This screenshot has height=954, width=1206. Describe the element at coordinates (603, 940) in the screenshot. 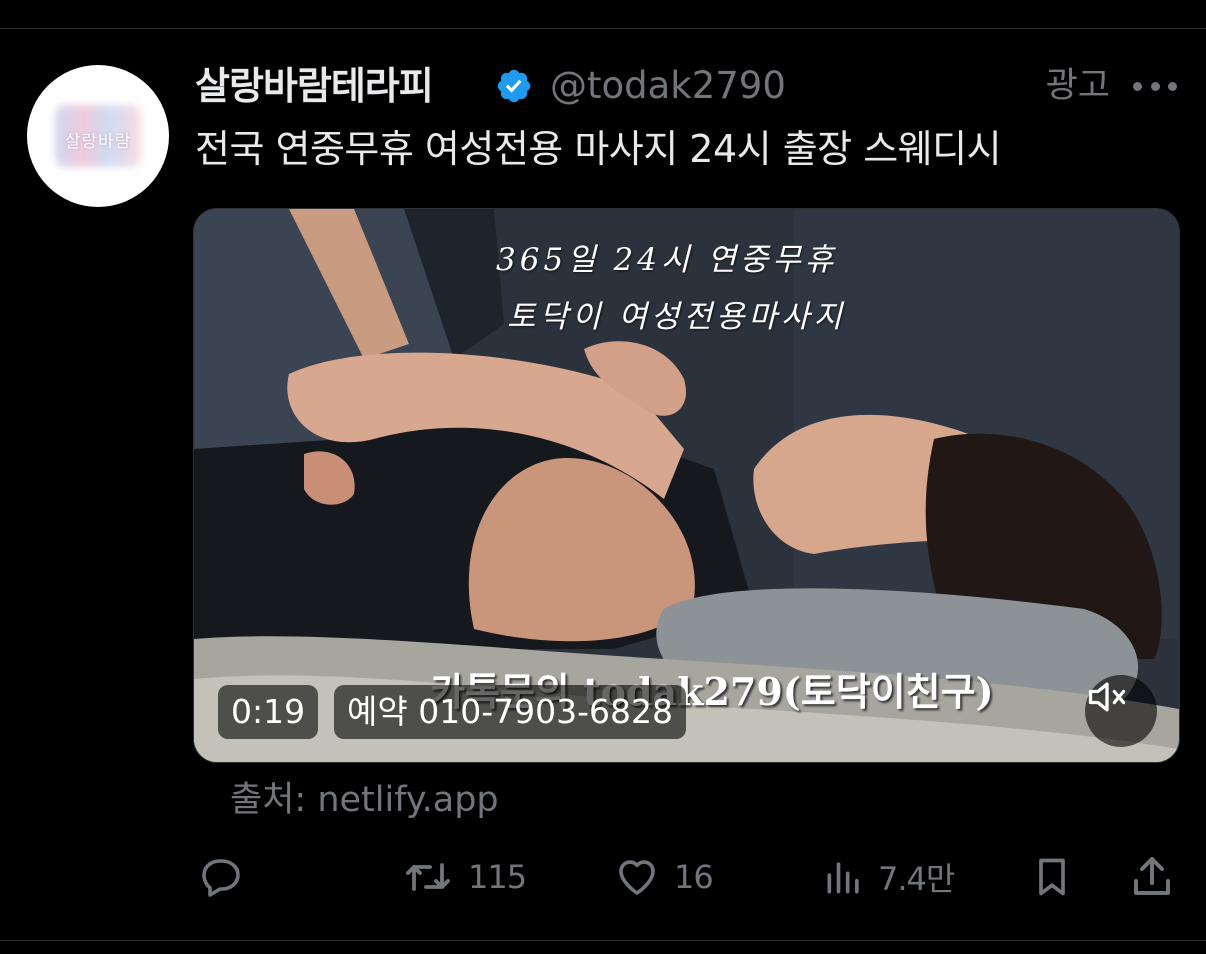

I see `bottom-divider` at that location.